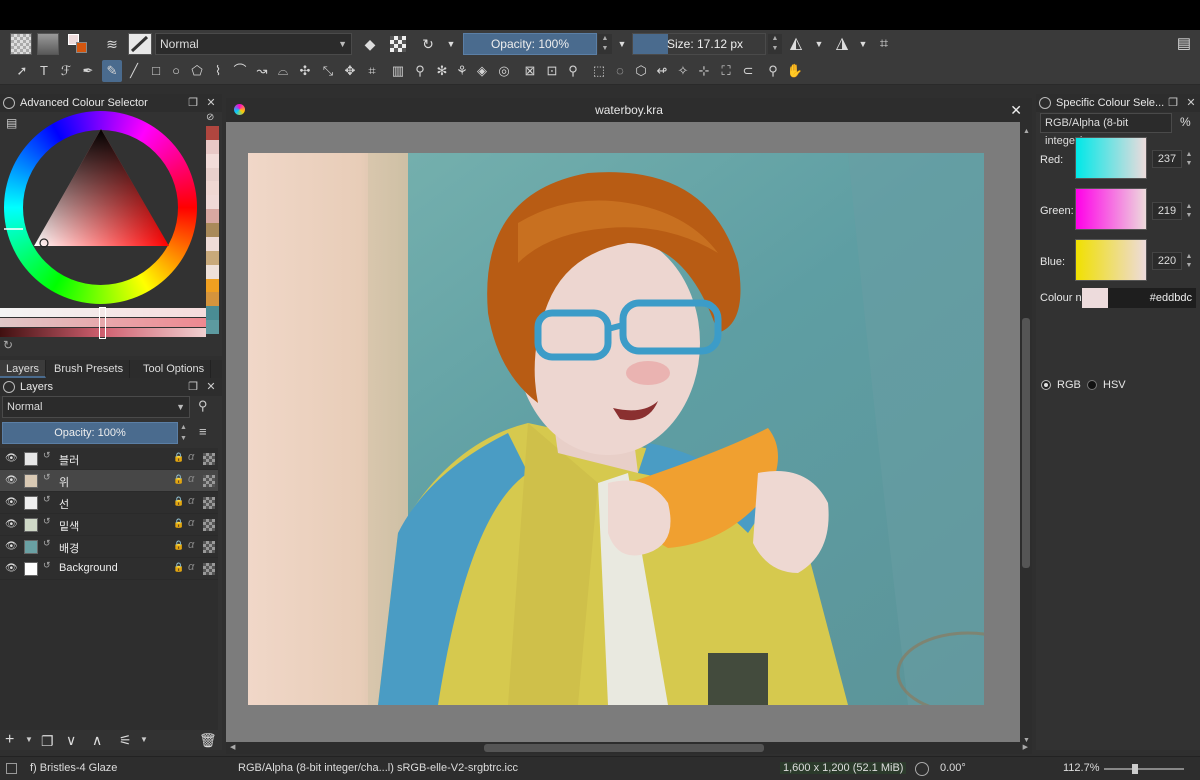  What do you see at coordinates (795, 71) in the screenshot?
I see `pan-icon: ✋` at bounding box center [795, 71].